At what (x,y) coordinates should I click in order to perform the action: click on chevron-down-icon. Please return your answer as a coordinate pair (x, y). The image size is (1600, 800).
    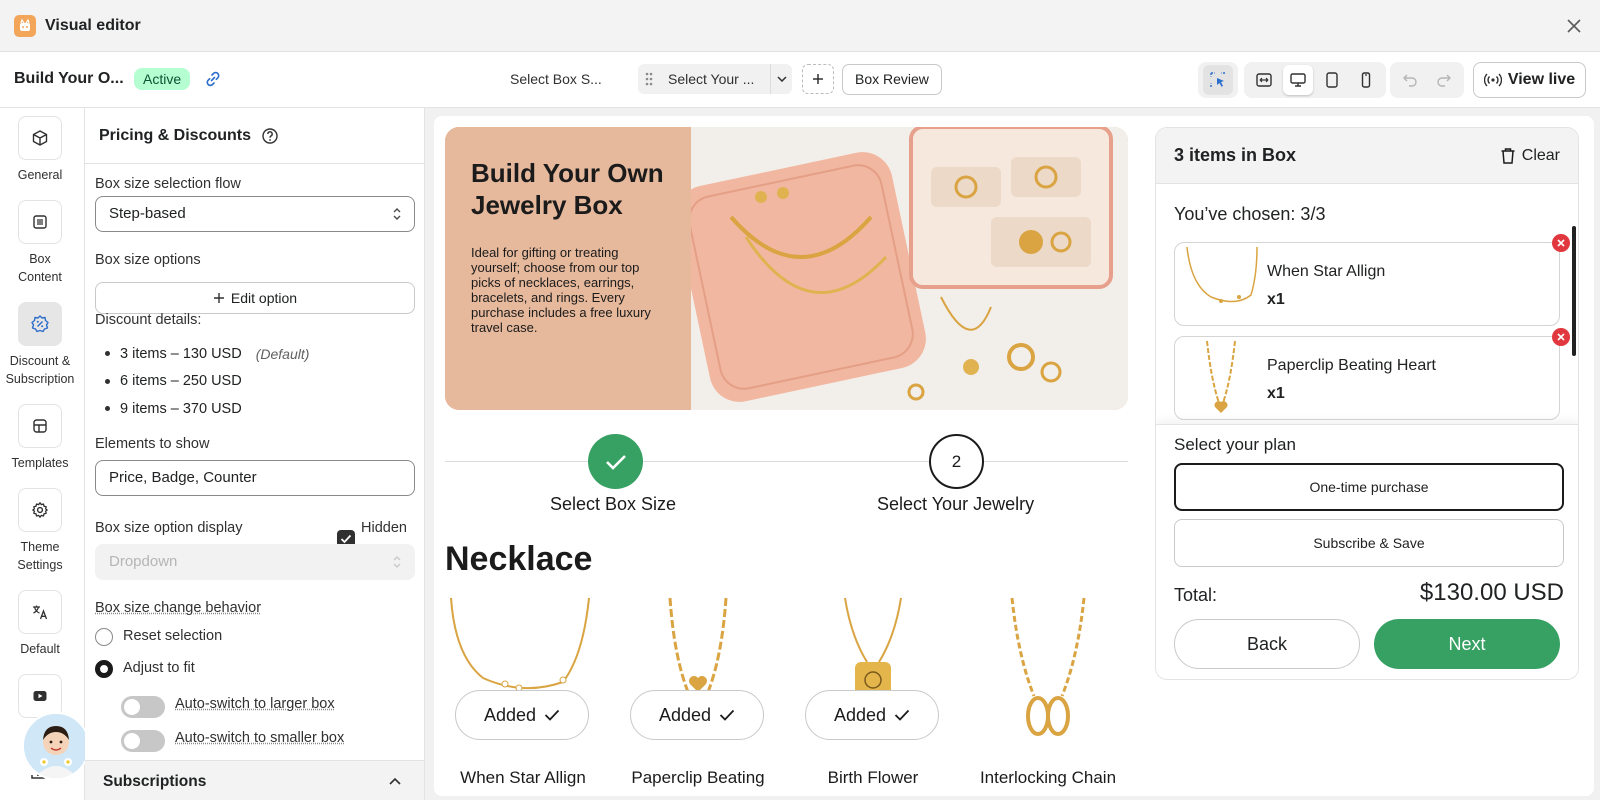
    Looking at the image, I should click on (781, 79).